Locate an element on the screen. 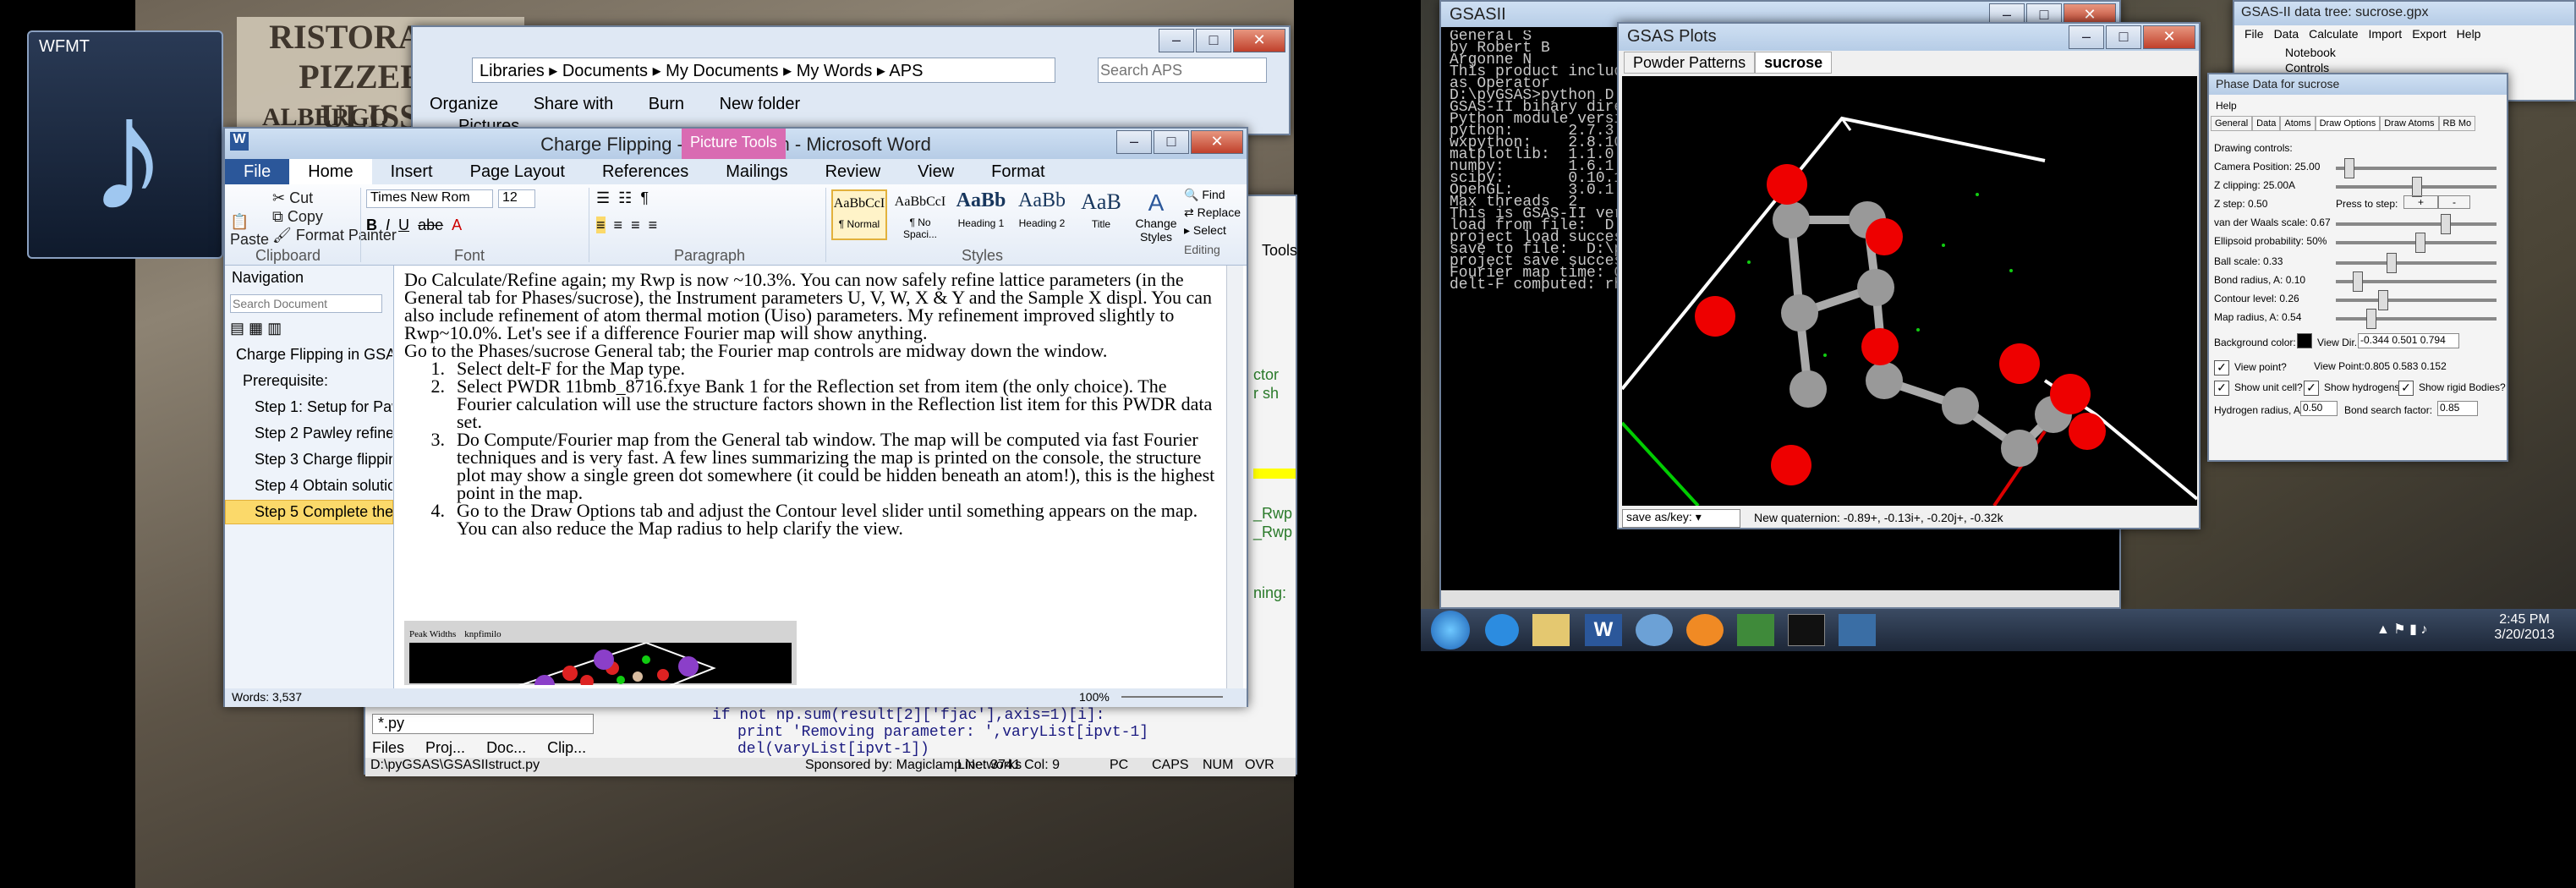  step-up-button: + is located at coordinates (2421, 202).